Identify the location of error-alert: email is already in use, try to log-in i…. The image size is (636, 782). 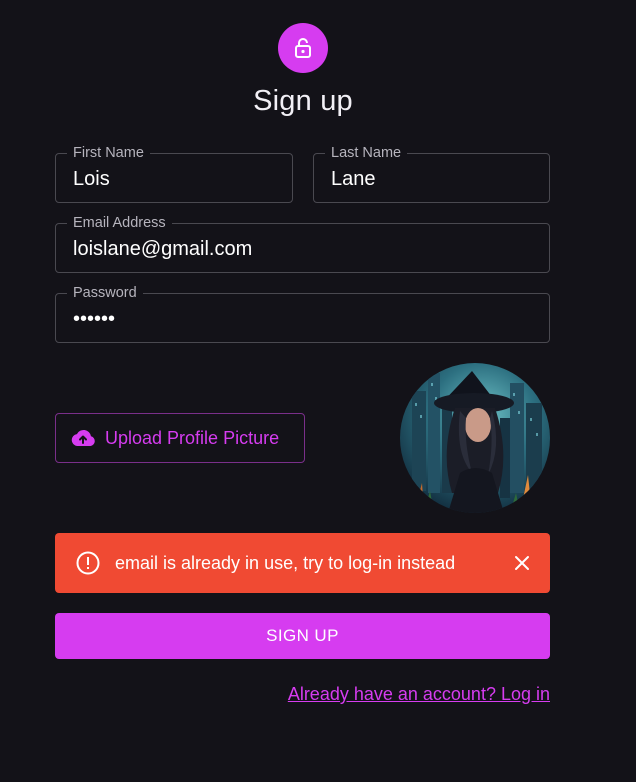
(302, 563).